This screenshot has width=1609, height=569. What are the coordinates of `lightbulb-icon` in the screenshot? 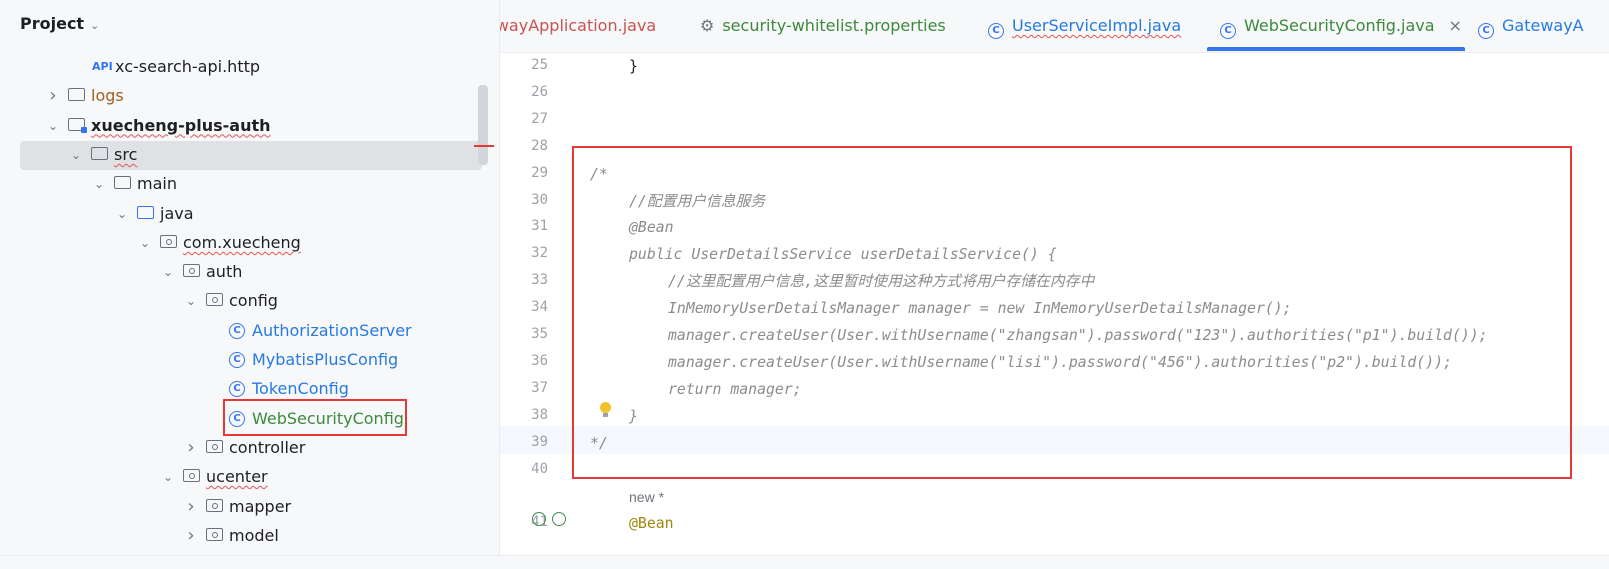 It's located at (605, 409).